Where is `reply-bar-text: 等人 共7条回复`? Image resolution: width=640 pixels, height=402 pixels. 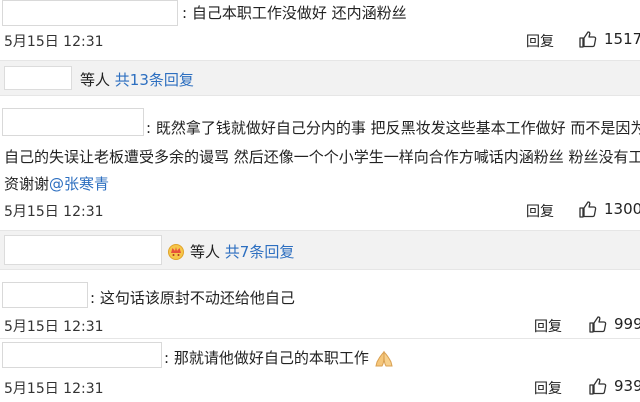 reply-bar-text: 等人 共7条回复 is located at coordinates (242, 251).